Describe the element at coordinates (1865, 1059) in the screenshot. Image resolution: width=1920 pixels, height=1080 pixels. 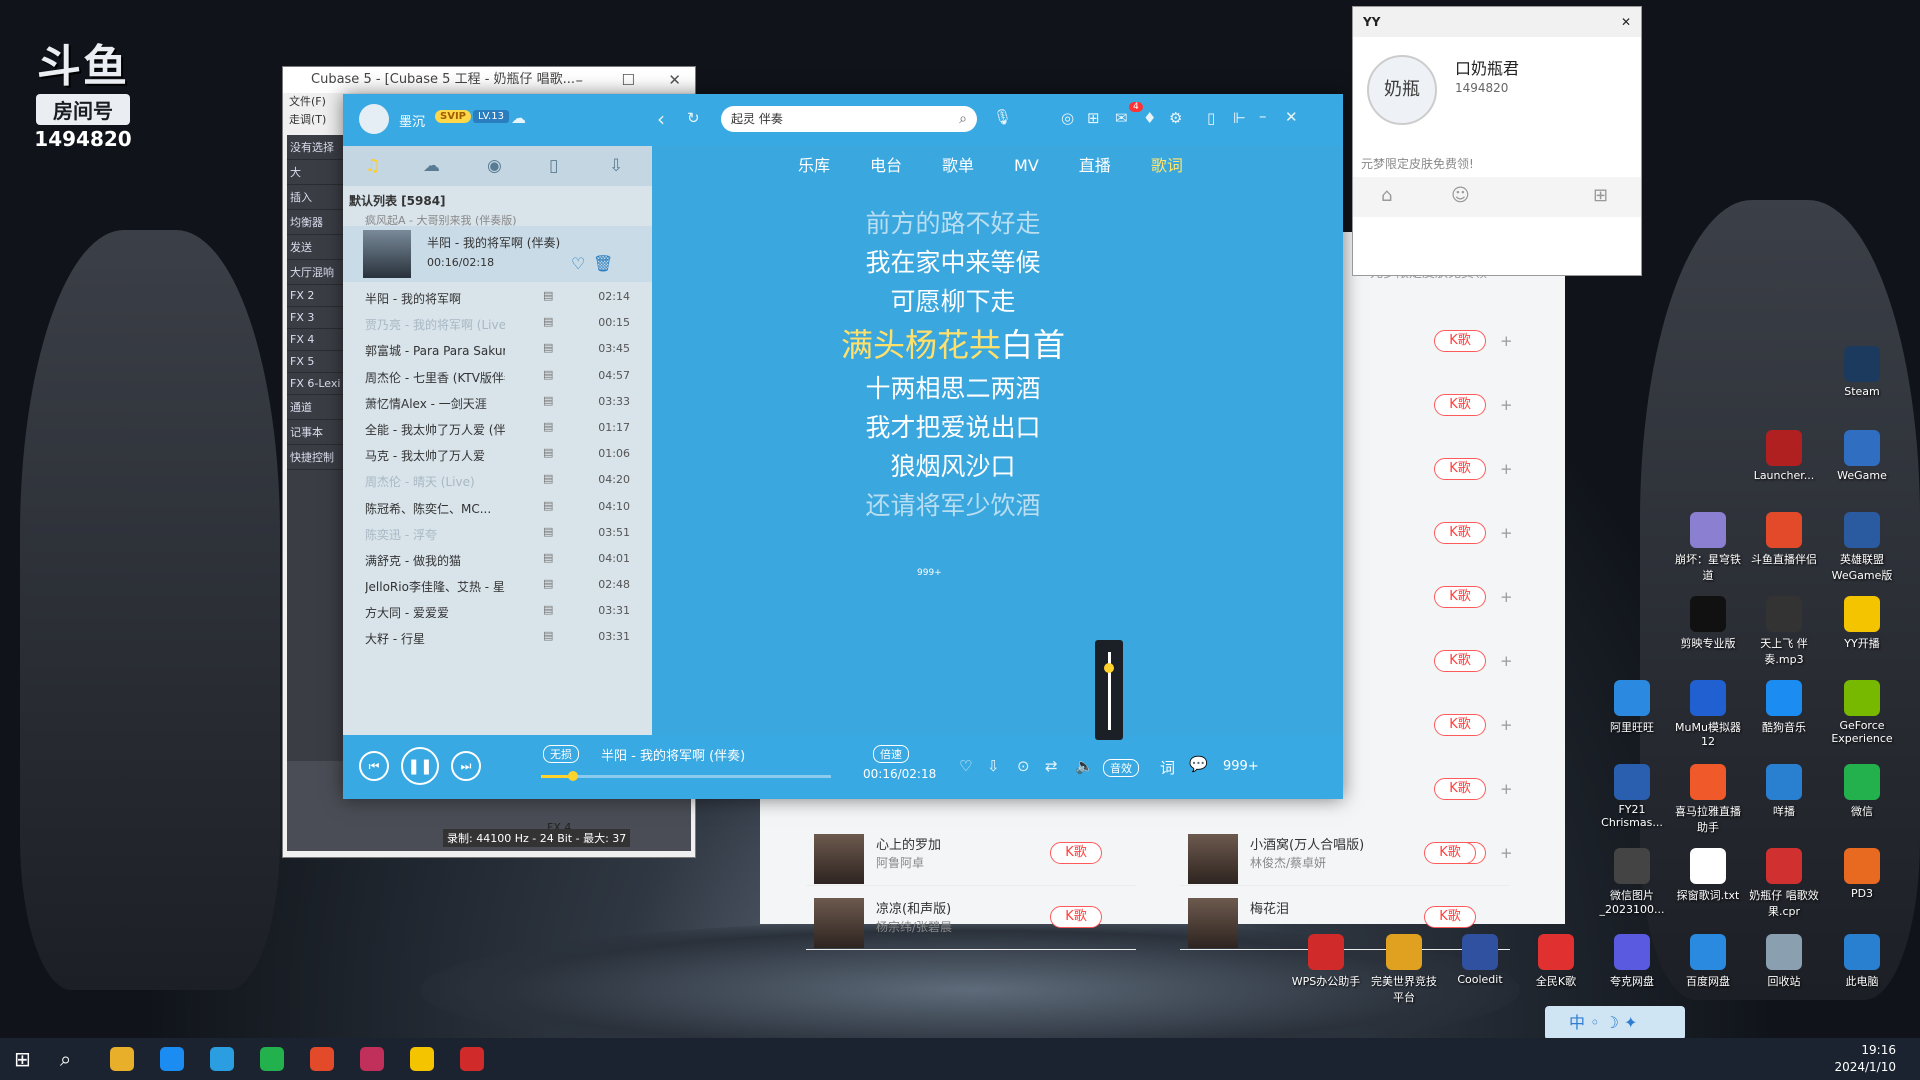
I see `clock: 19:16 2024/1/10` at that location.